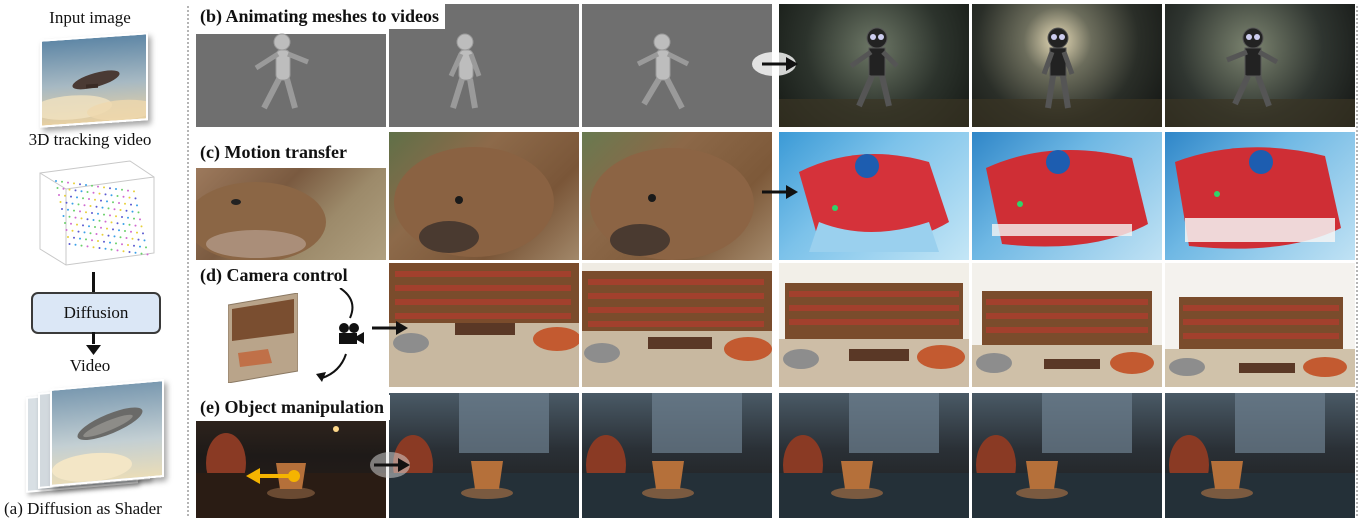  I want to click on video-label: Video, so click(90, 365).